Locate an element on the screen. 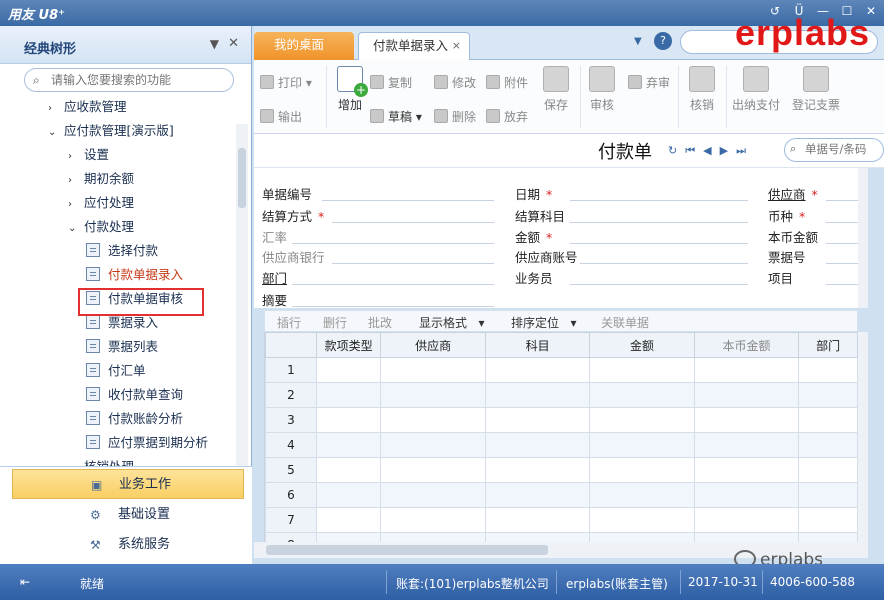  tree-item: 收付款单查询 is located at coordinates (134, 395).